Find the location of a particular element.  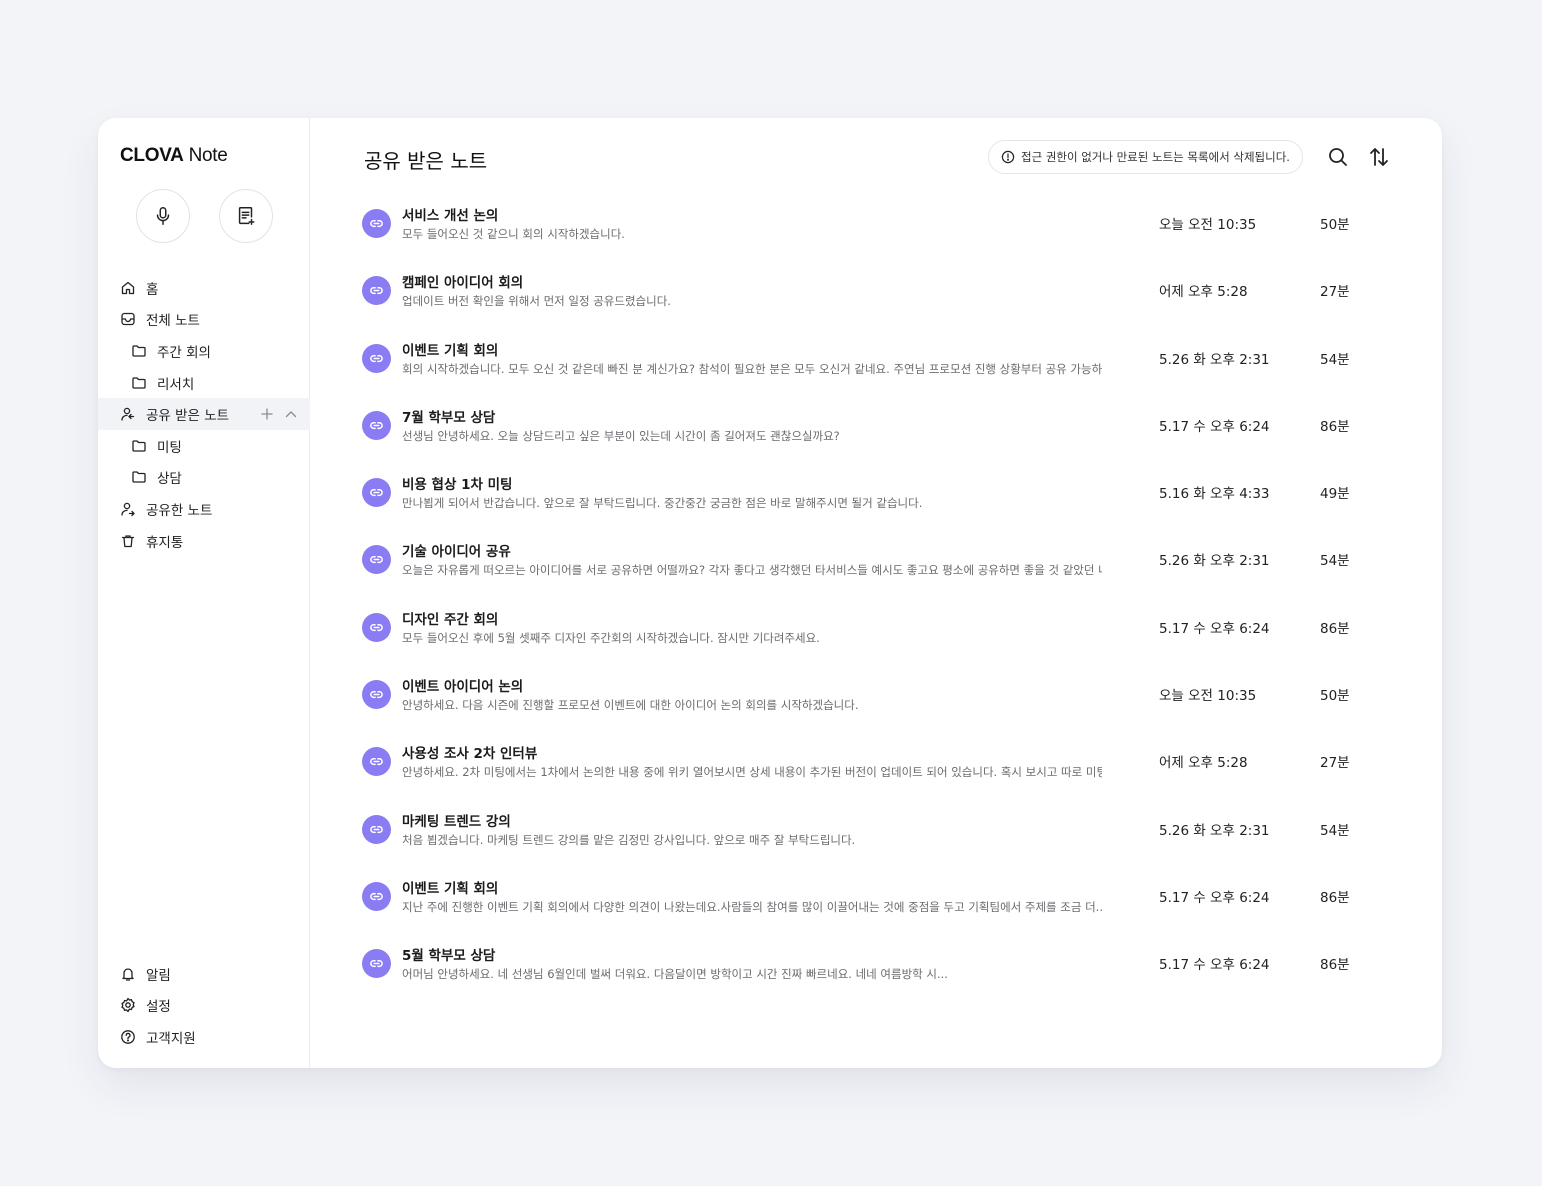

chevron-up-icon is located at coordinates (291, 414).